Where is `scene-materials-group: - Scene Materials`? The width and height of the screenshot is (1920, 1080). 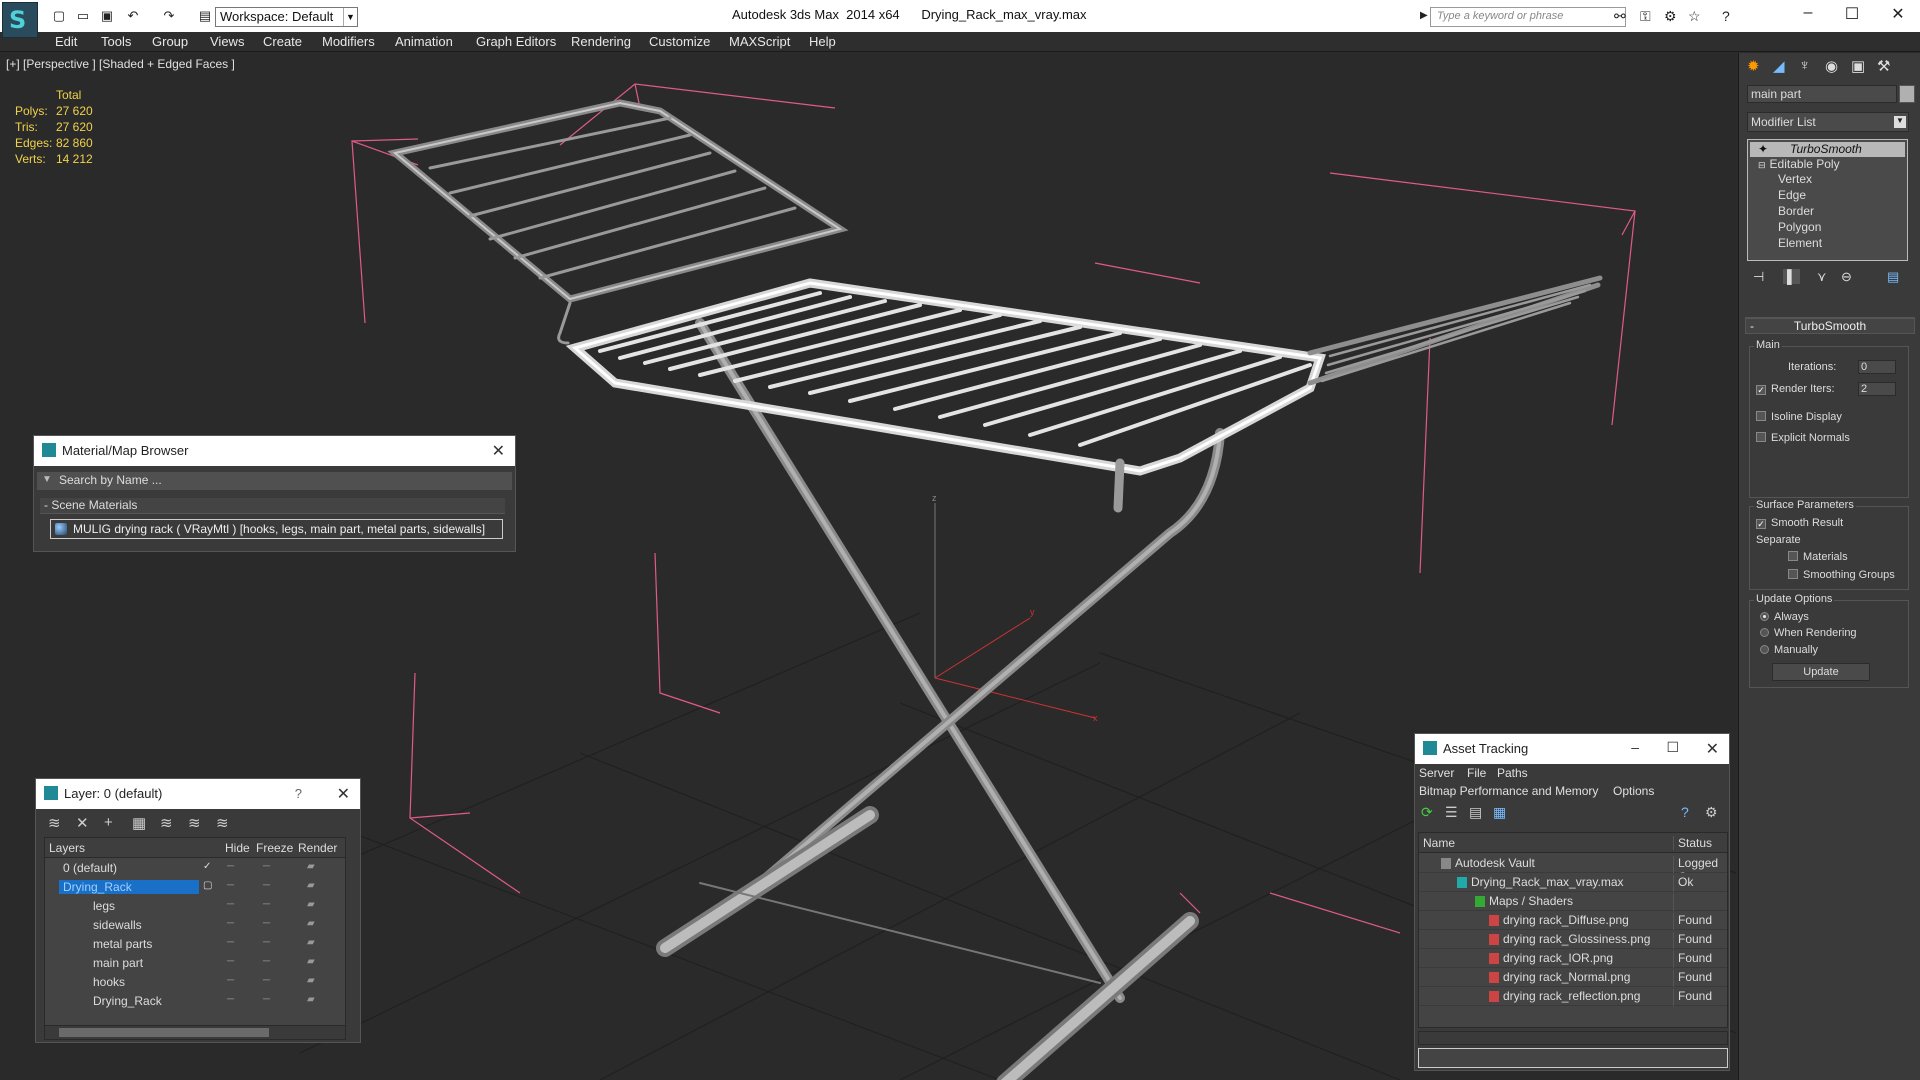 scene-materials-group: - Scene Materials is located at coordinates (272, 506).